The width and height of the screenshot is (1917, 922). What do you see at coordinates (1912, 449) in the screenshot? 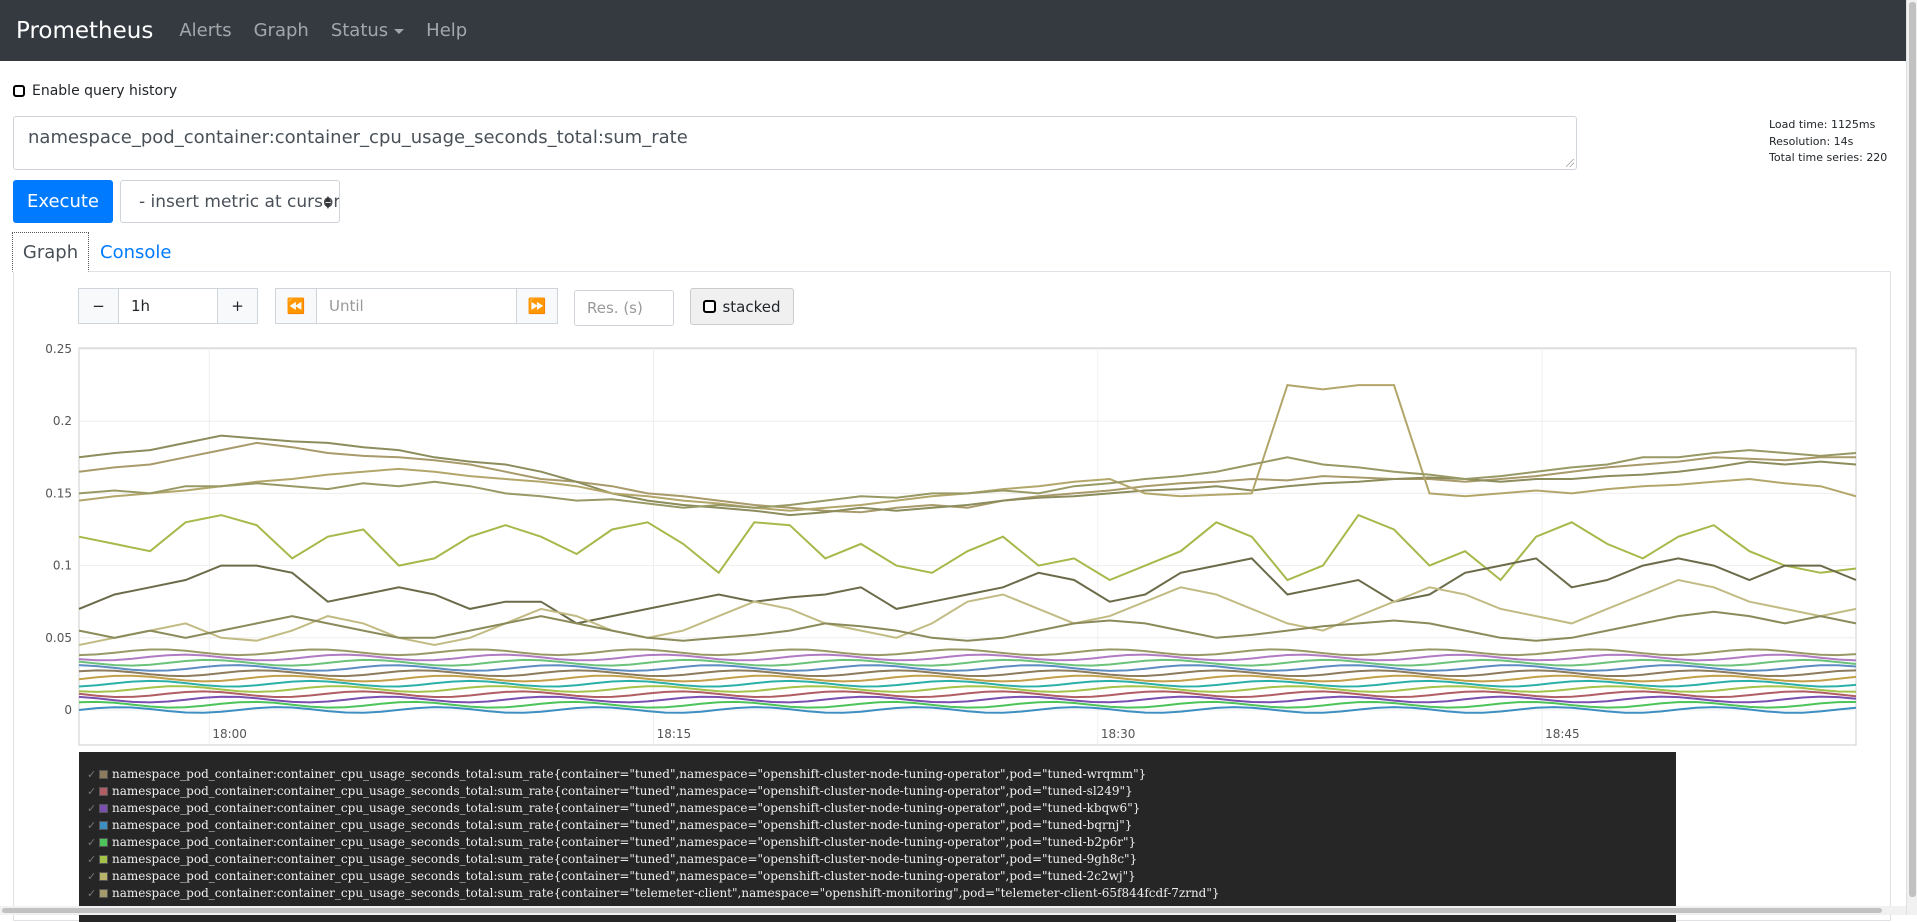
I see `vertical-scroll-thumb` at bounding box center [1912, 449].